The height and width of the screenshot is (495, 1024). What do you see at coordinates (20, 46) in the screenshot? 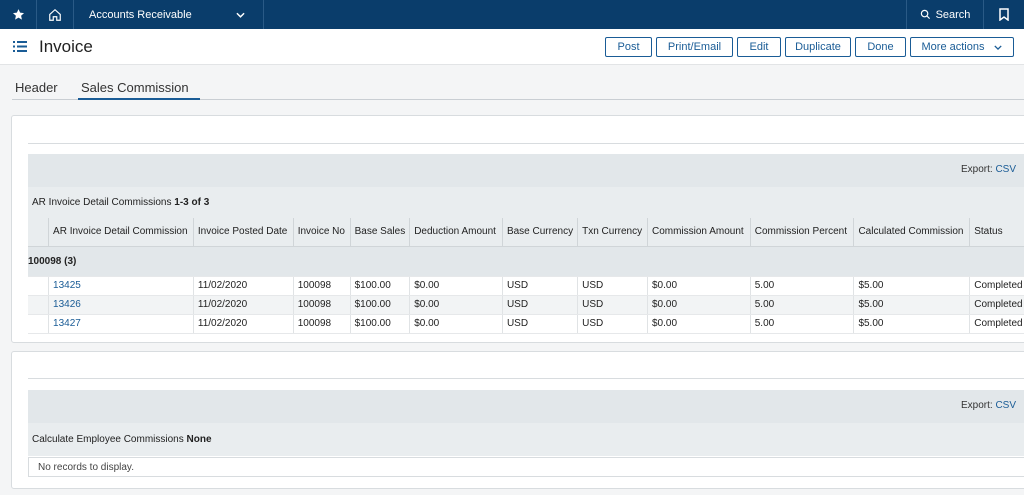
I see `list-icon` at bounding box center [20, 46].